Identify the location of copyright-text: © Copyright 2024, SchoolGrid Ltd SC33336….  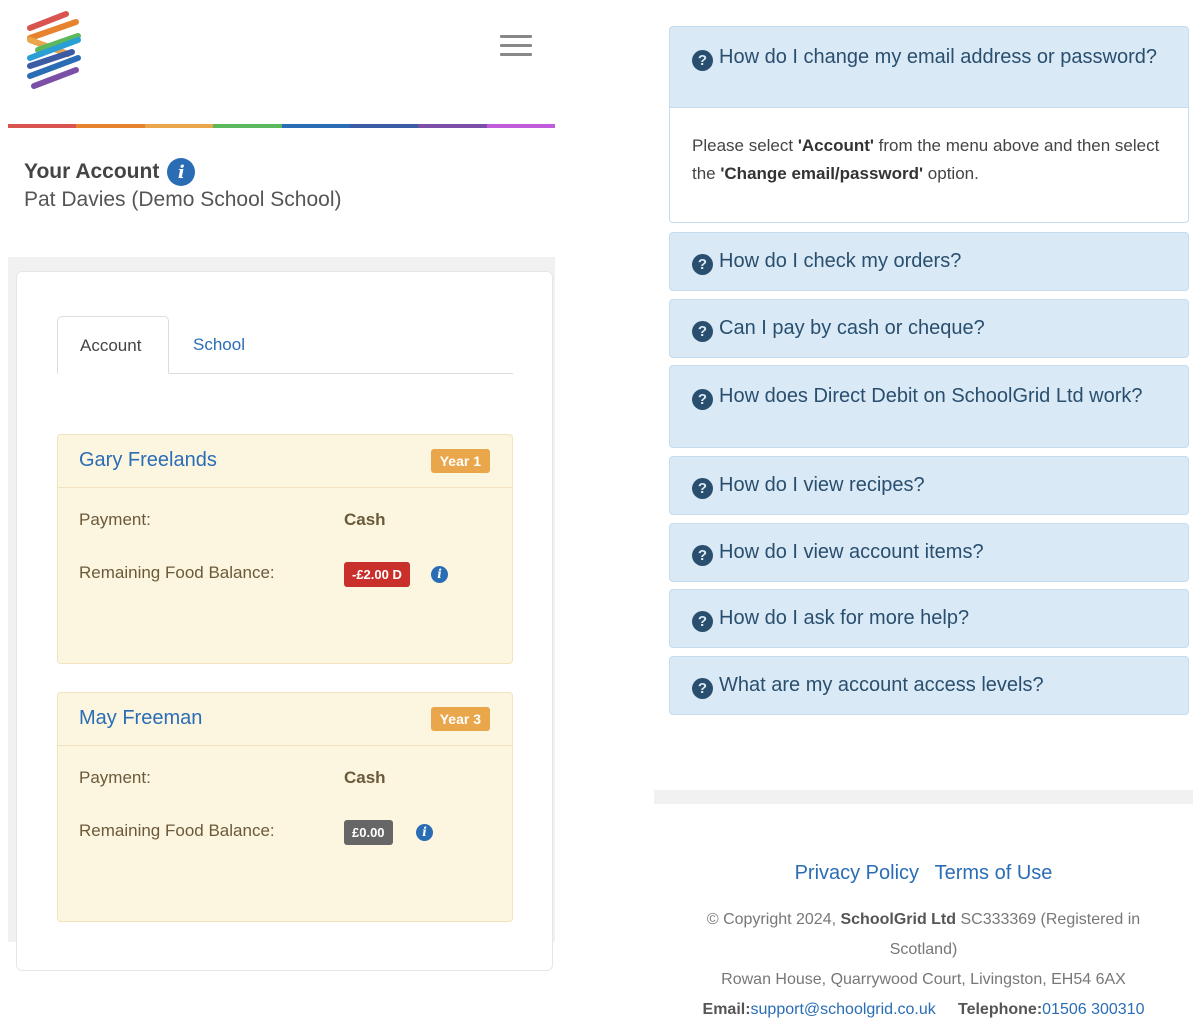
(923, 934).